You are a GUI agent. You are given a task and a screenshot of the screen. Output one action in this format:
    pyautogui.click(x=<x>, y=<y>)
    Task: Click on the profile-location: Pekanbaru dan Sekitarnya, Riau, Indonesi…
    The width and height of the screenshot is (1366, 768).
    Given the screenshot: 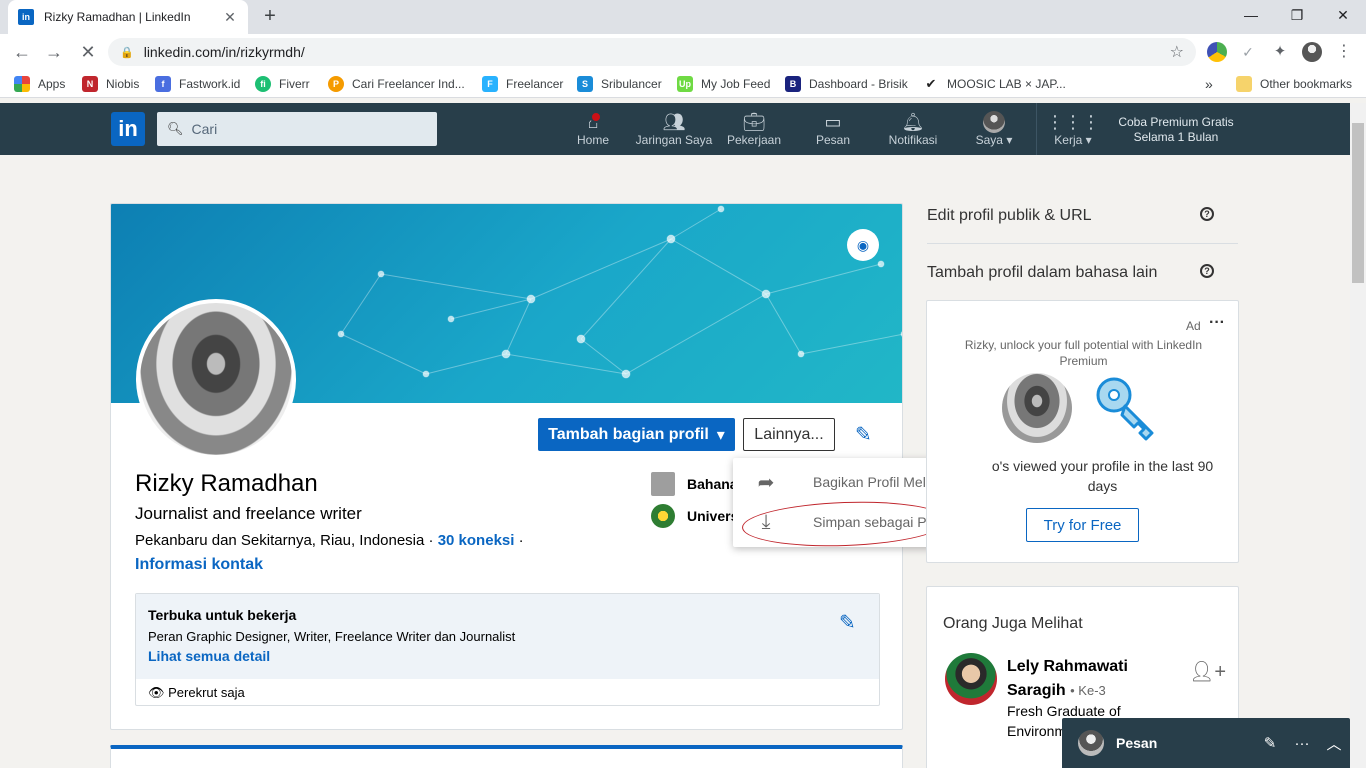 What is the action you would take?
    pyautogui.click(x=280, y=540)
    